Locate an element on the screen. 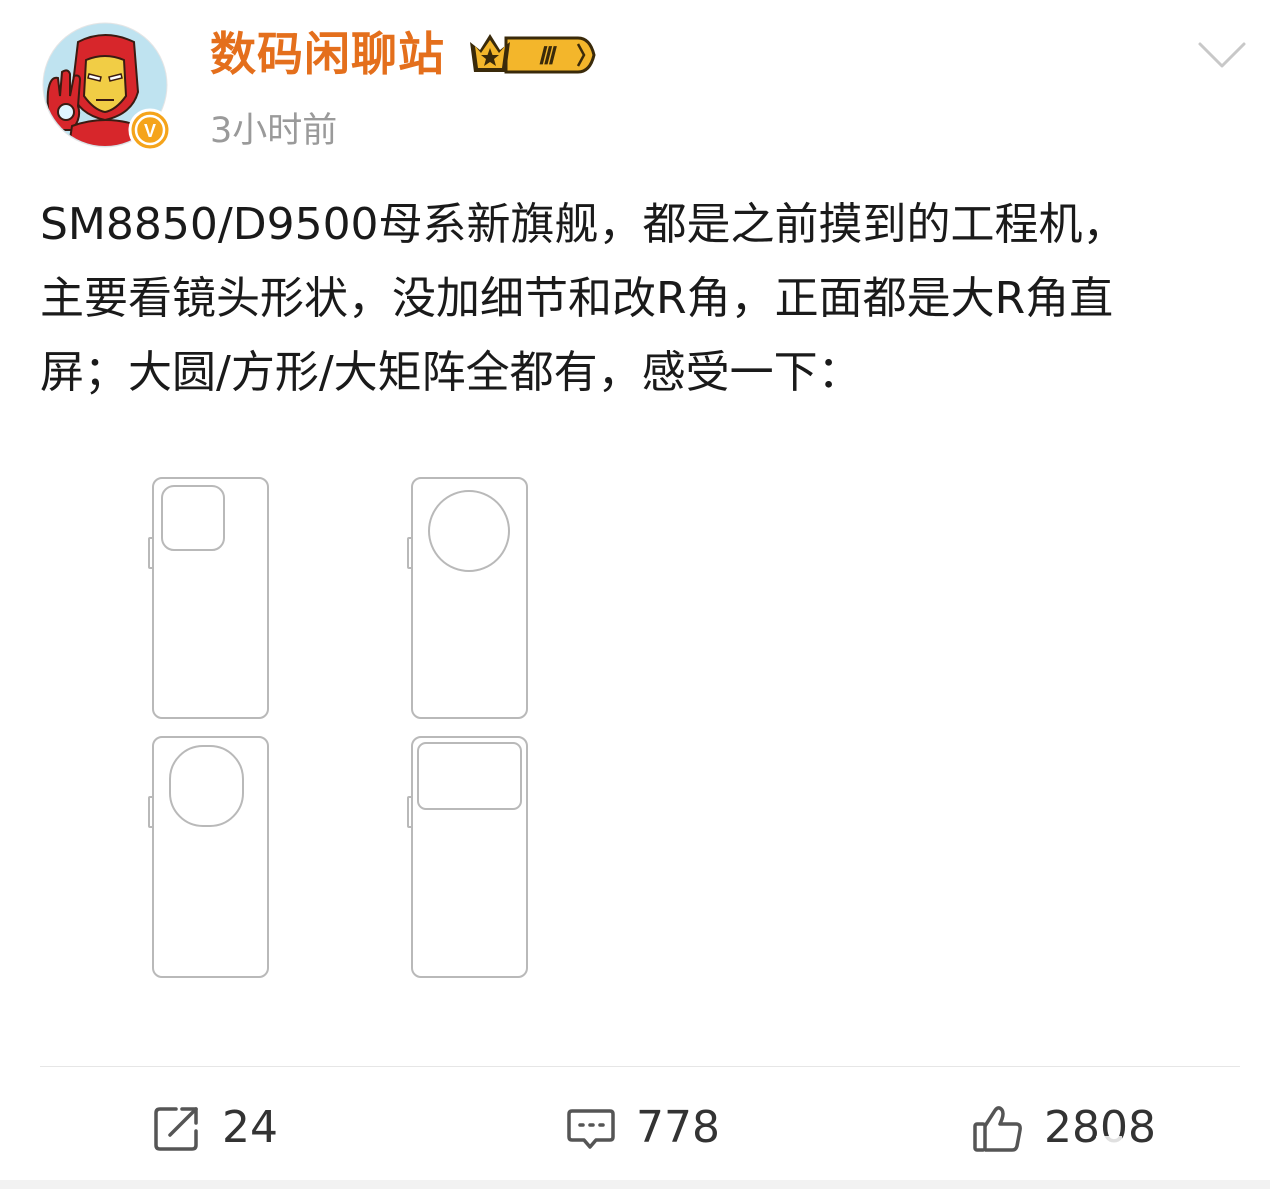  comment-button: 778 is located at coordinates (643, 1128).